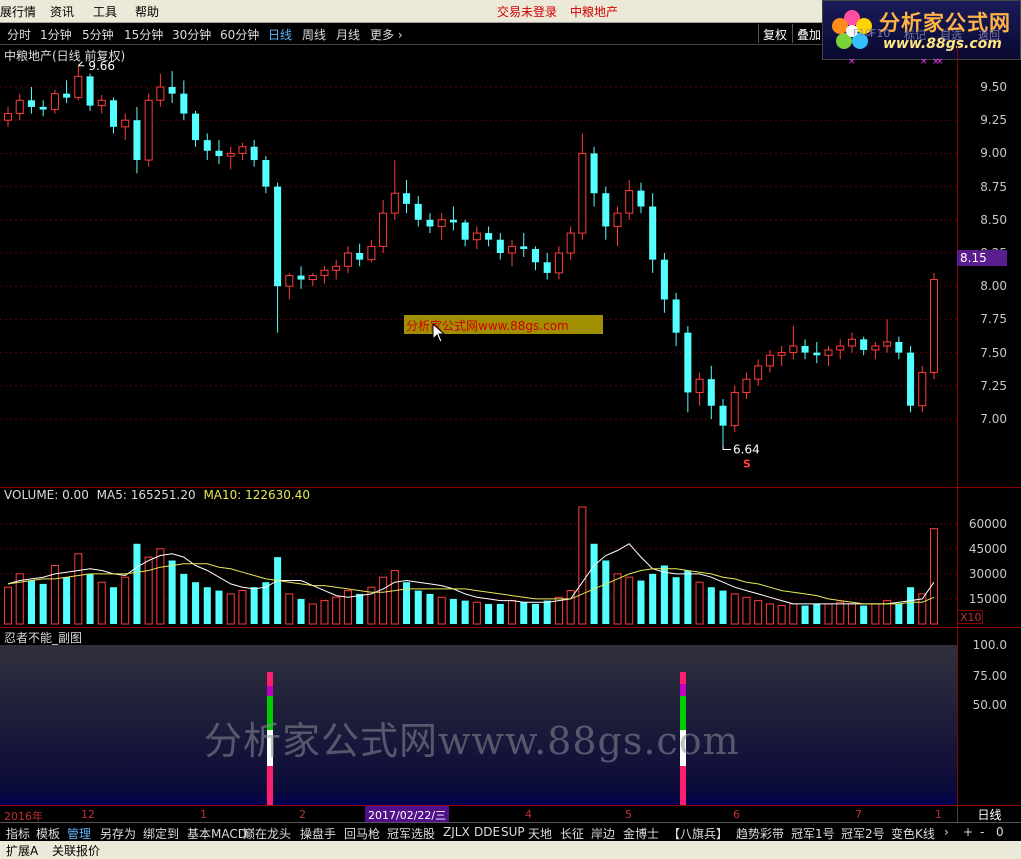 The width and height of the screenshot is (1021, 859). Describe the element at coordinates (143, 34) in the screenshot. I see `tab-15min: 15分钟` at that location.